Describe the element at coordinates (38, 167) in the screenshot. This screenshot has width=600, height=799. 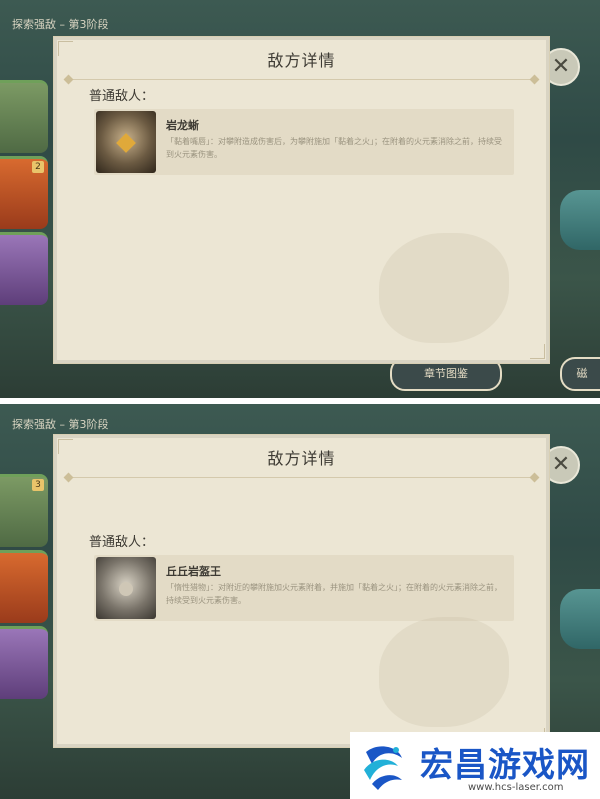
I see `count-badge: 2` at that location.